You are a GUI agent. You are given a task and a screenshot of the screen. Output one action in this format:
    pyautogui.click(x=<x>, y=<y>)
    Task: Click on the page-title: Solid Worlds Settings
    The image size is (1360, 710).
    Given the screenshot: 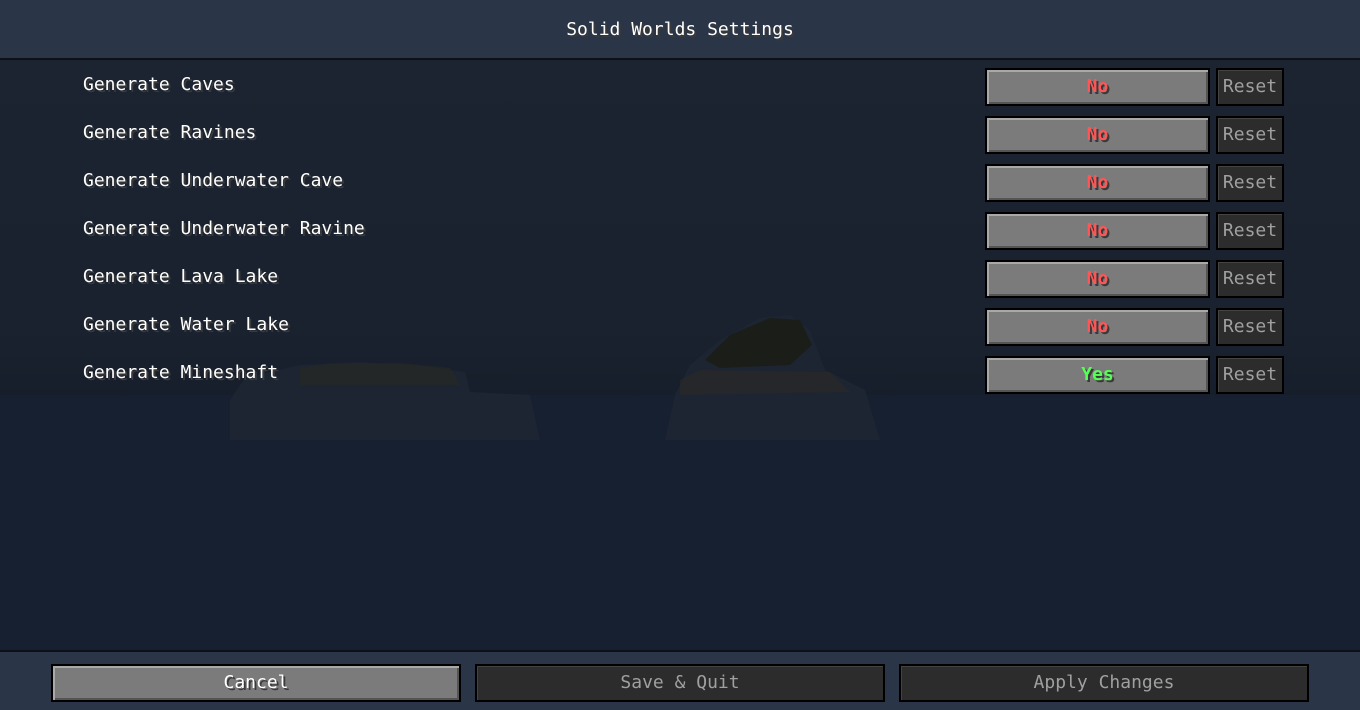 What is the action you would take?
    pyautogui.click(x=680, y=29)
    